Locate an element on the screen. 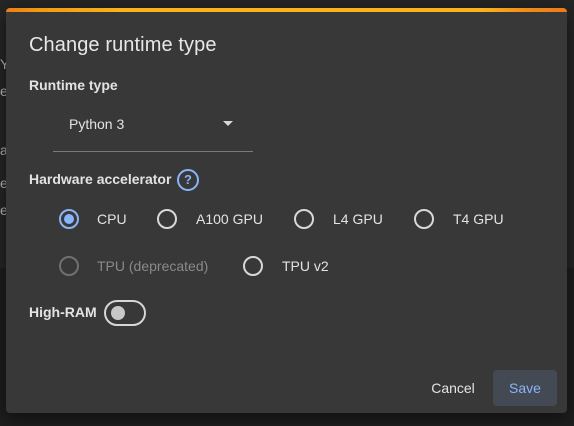 The image size is (574, 426). radio-label-tpu-deprecated: TPU (deprecated) is located at coordinates (153, 266).